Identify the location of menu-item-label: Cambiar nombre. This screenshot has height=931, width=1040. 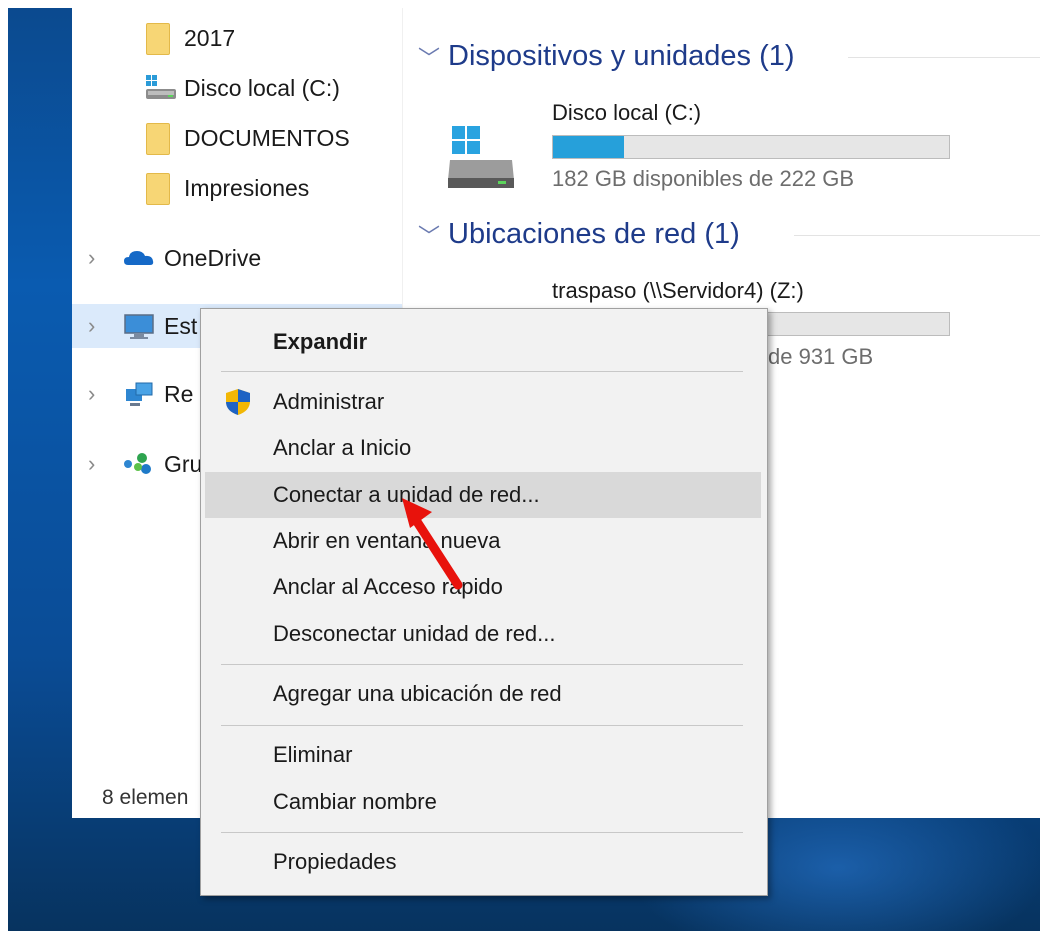
(355, 801).